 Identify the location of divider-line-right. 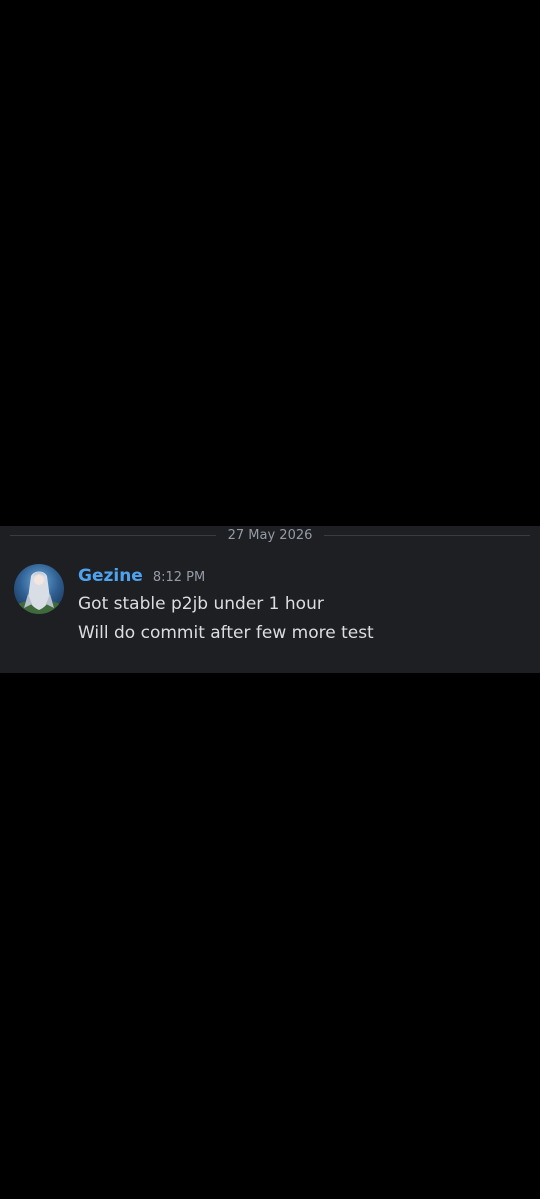
(427, 535).